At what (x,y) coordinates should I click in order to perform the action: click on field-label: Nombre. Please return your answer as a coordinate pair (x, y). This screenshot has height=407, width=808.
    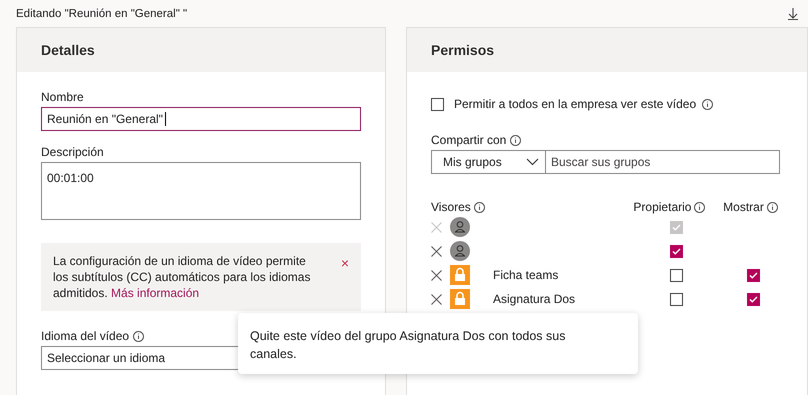
    Looking at the image, I should click on (63, 97).